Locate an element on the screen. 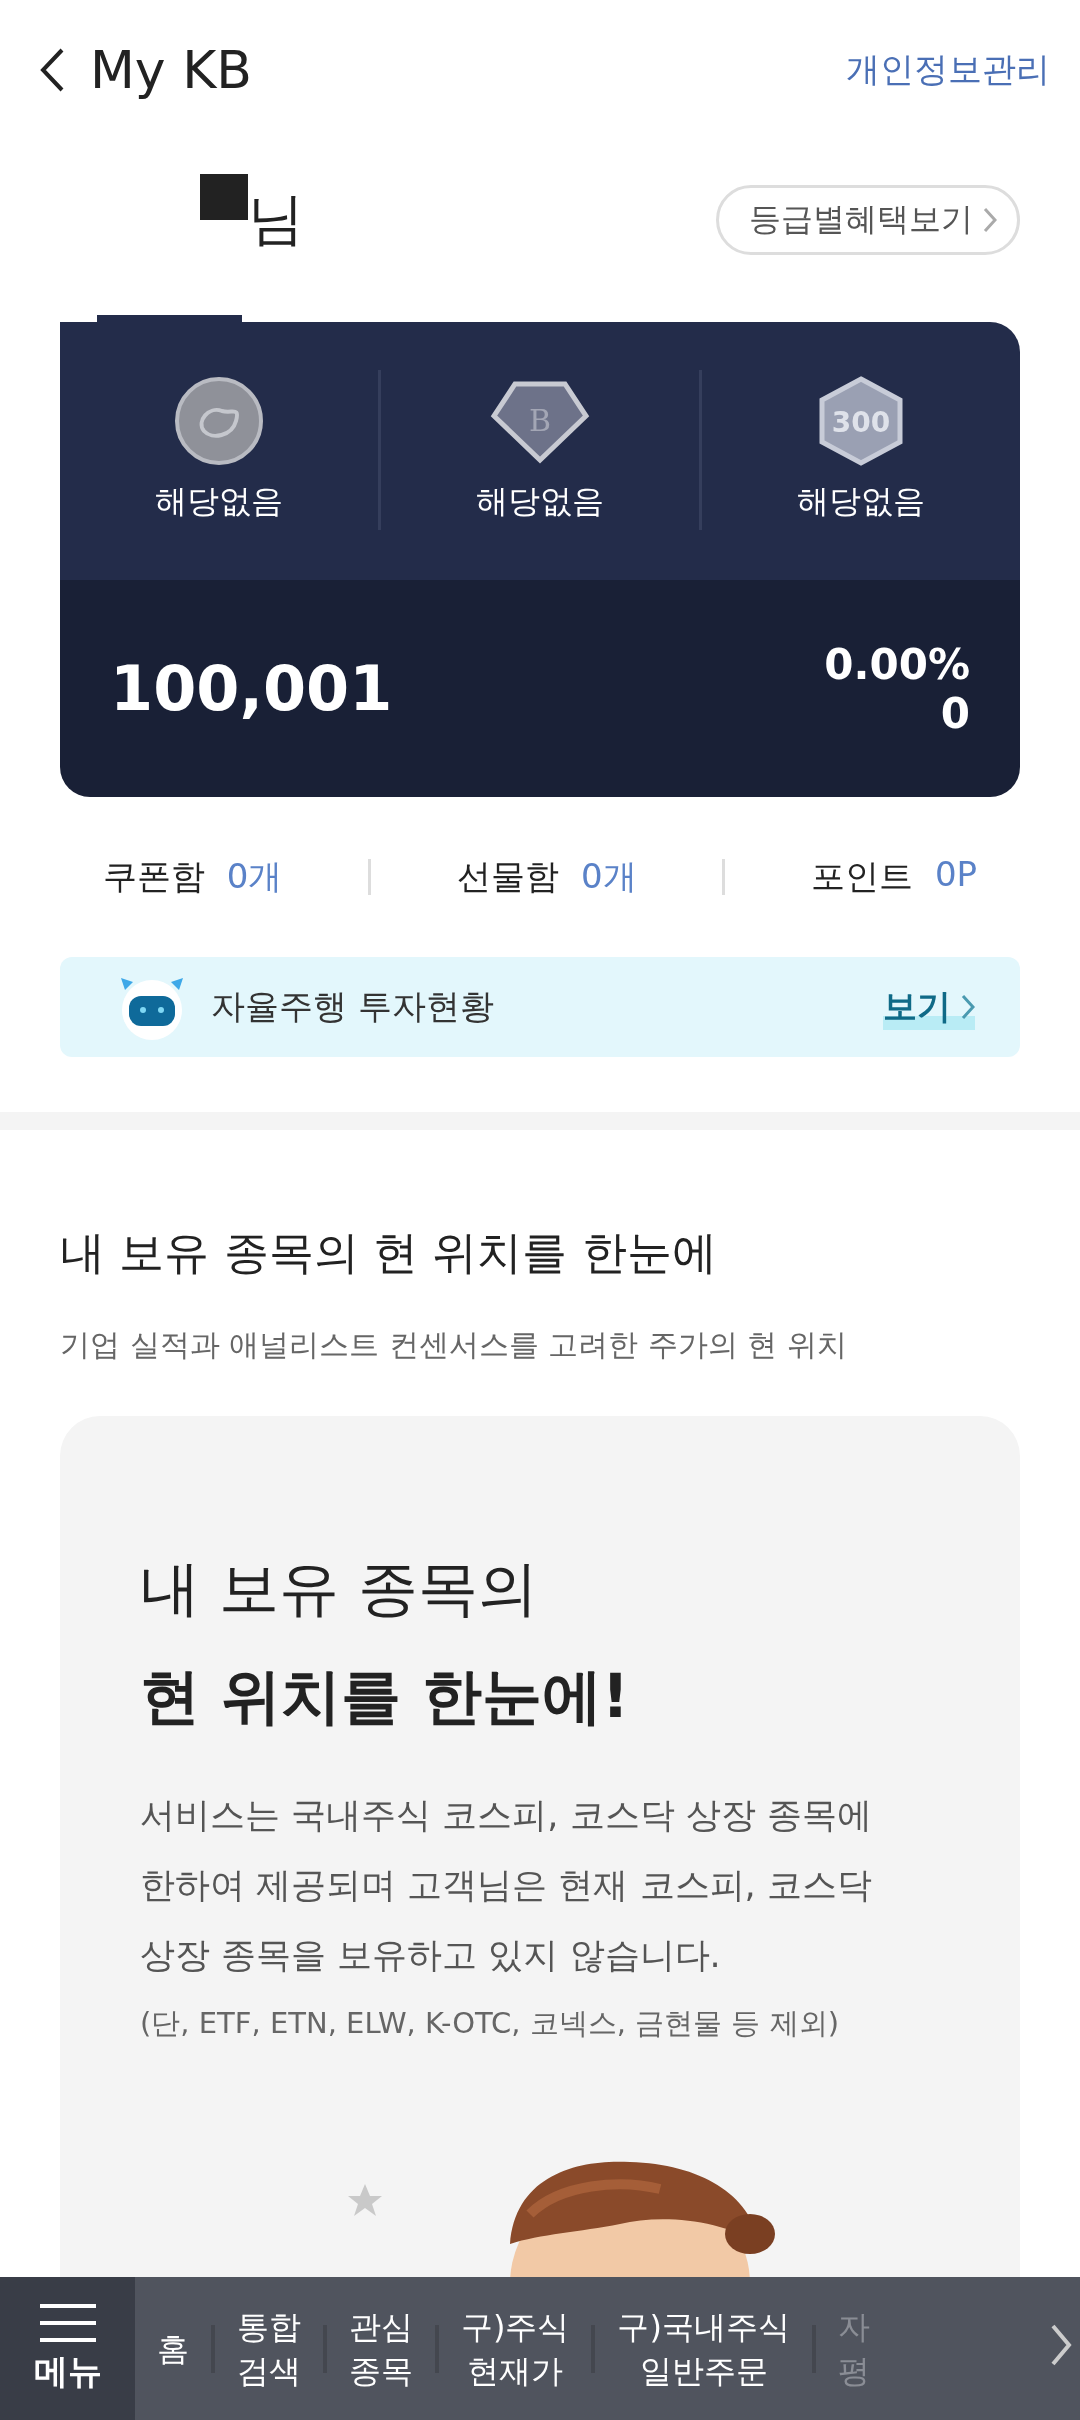  back-icon is located at coordinates (52, 70).